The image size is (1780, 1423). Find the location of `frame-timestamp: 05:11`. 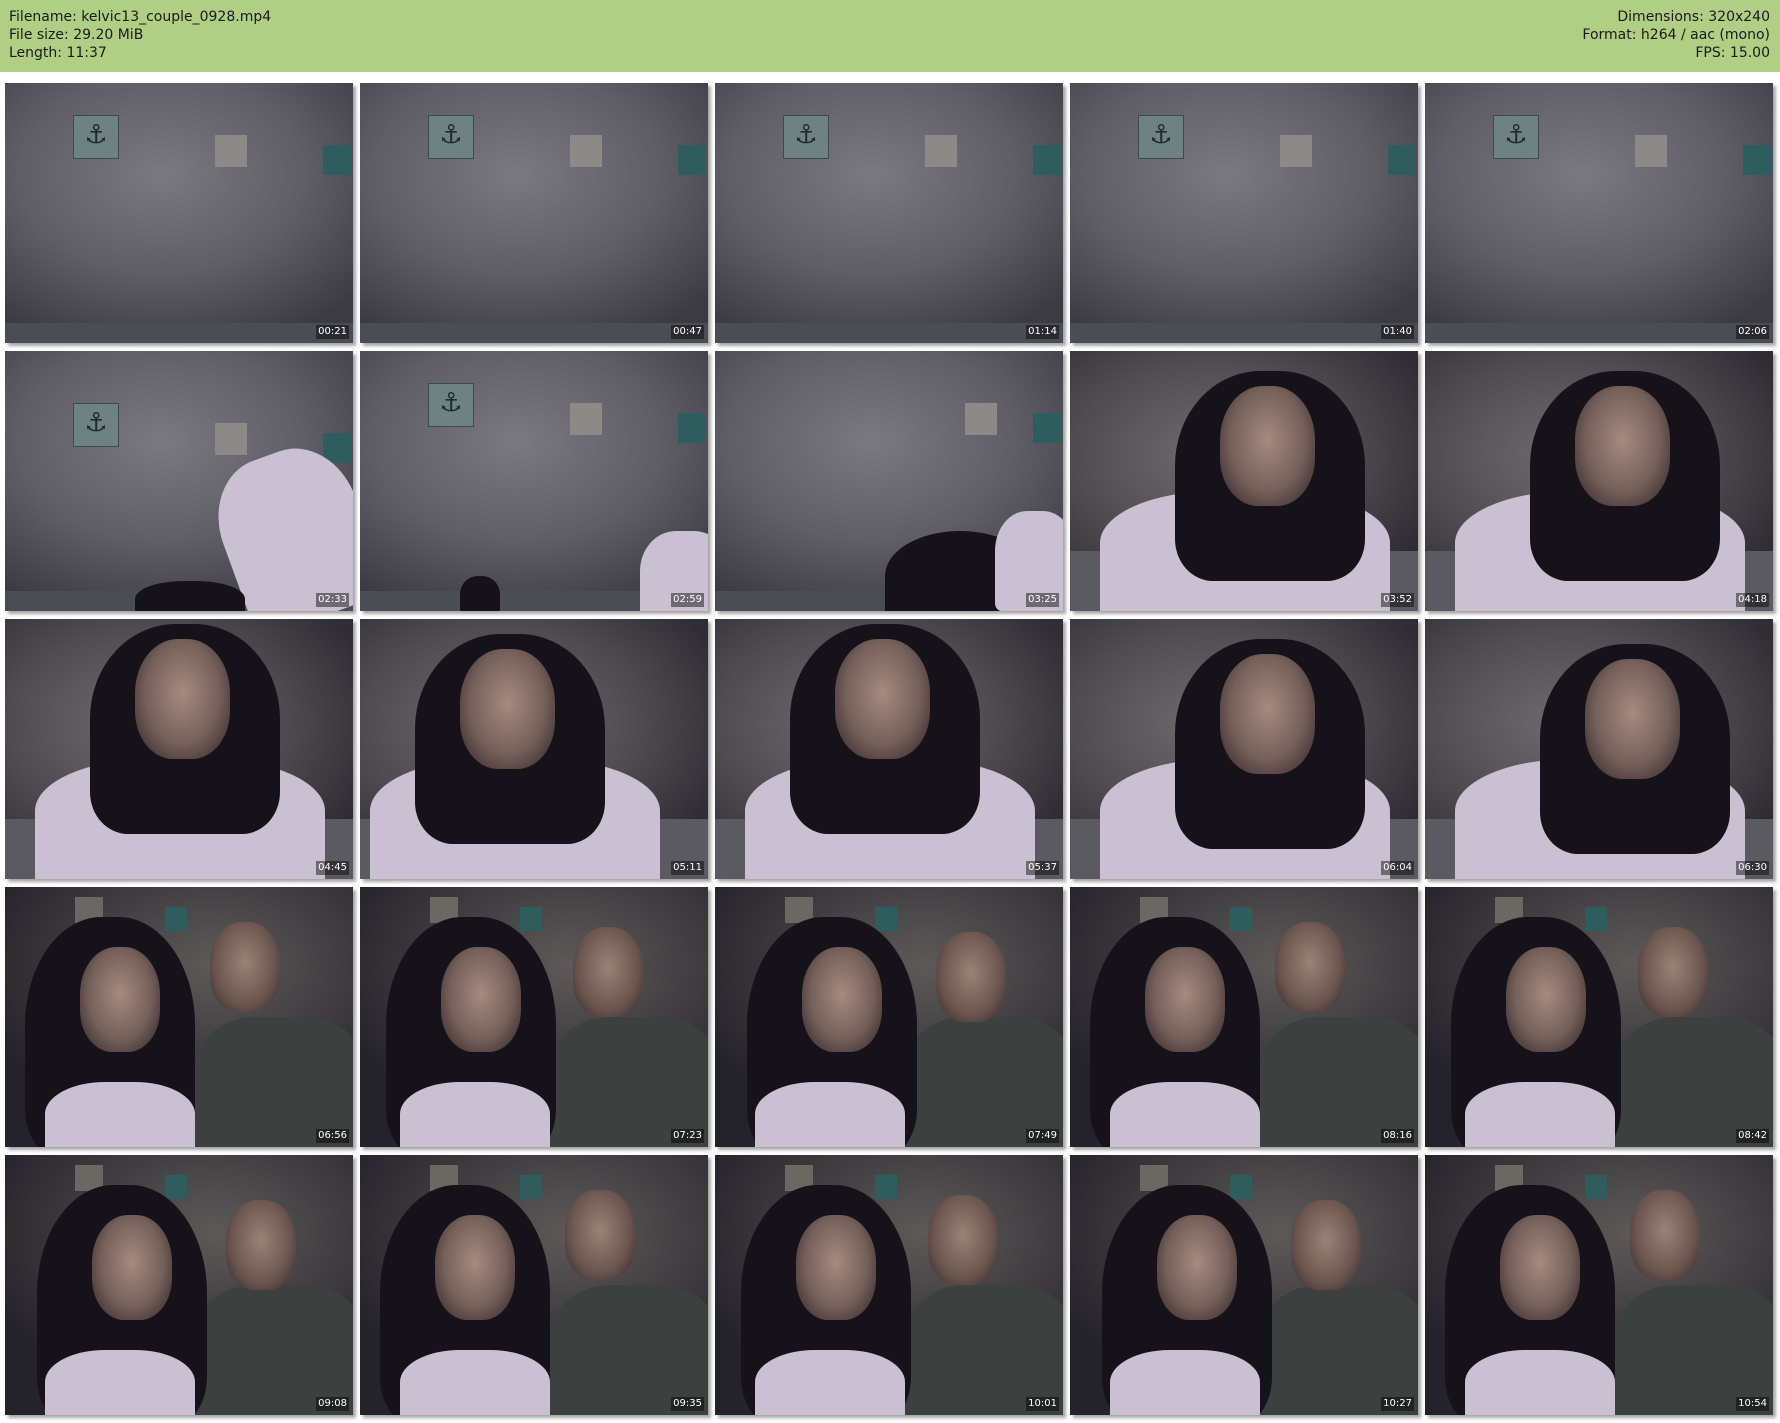

frame-timestamp: 05:11 is located at coordinates (687, 868).